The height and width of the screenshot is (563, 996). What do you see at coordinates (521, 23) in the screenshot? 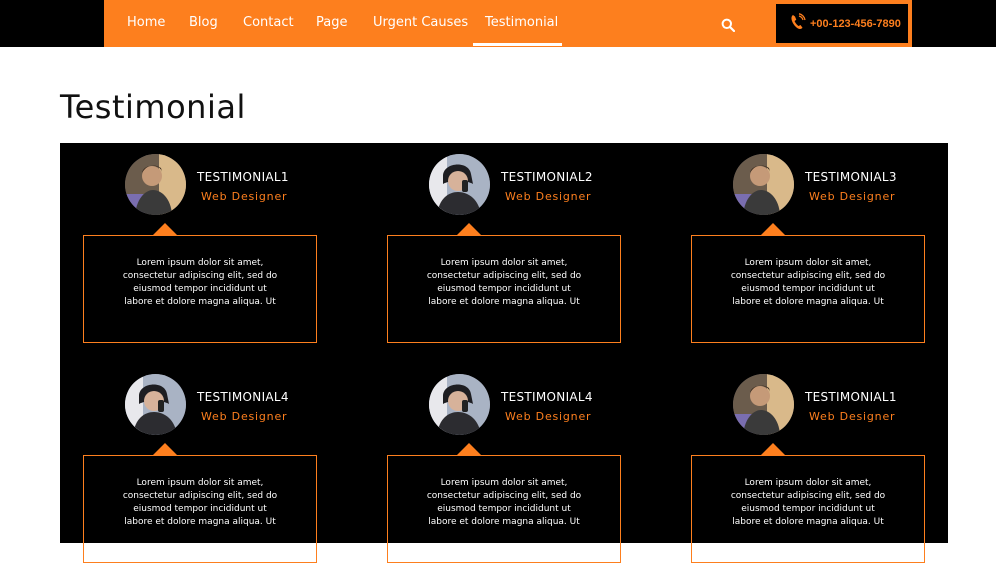
I see `nav-testimonial: Testimonial` at bounding box center [521, 23].